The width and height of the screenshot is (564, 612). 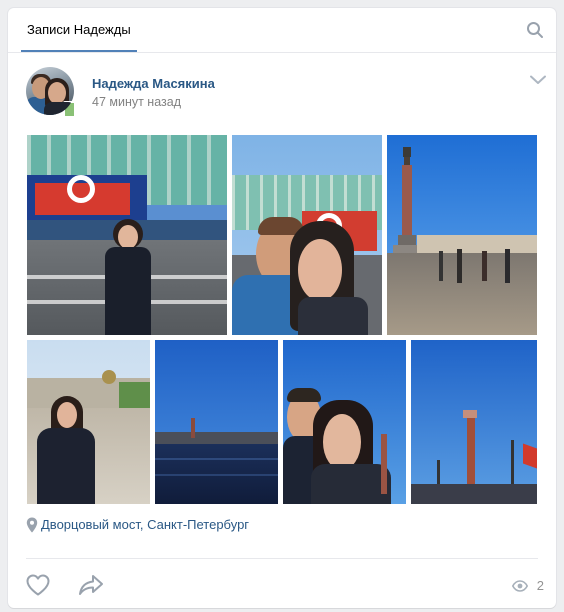 I want to click on heart-icon, so click(x=38, y=585).